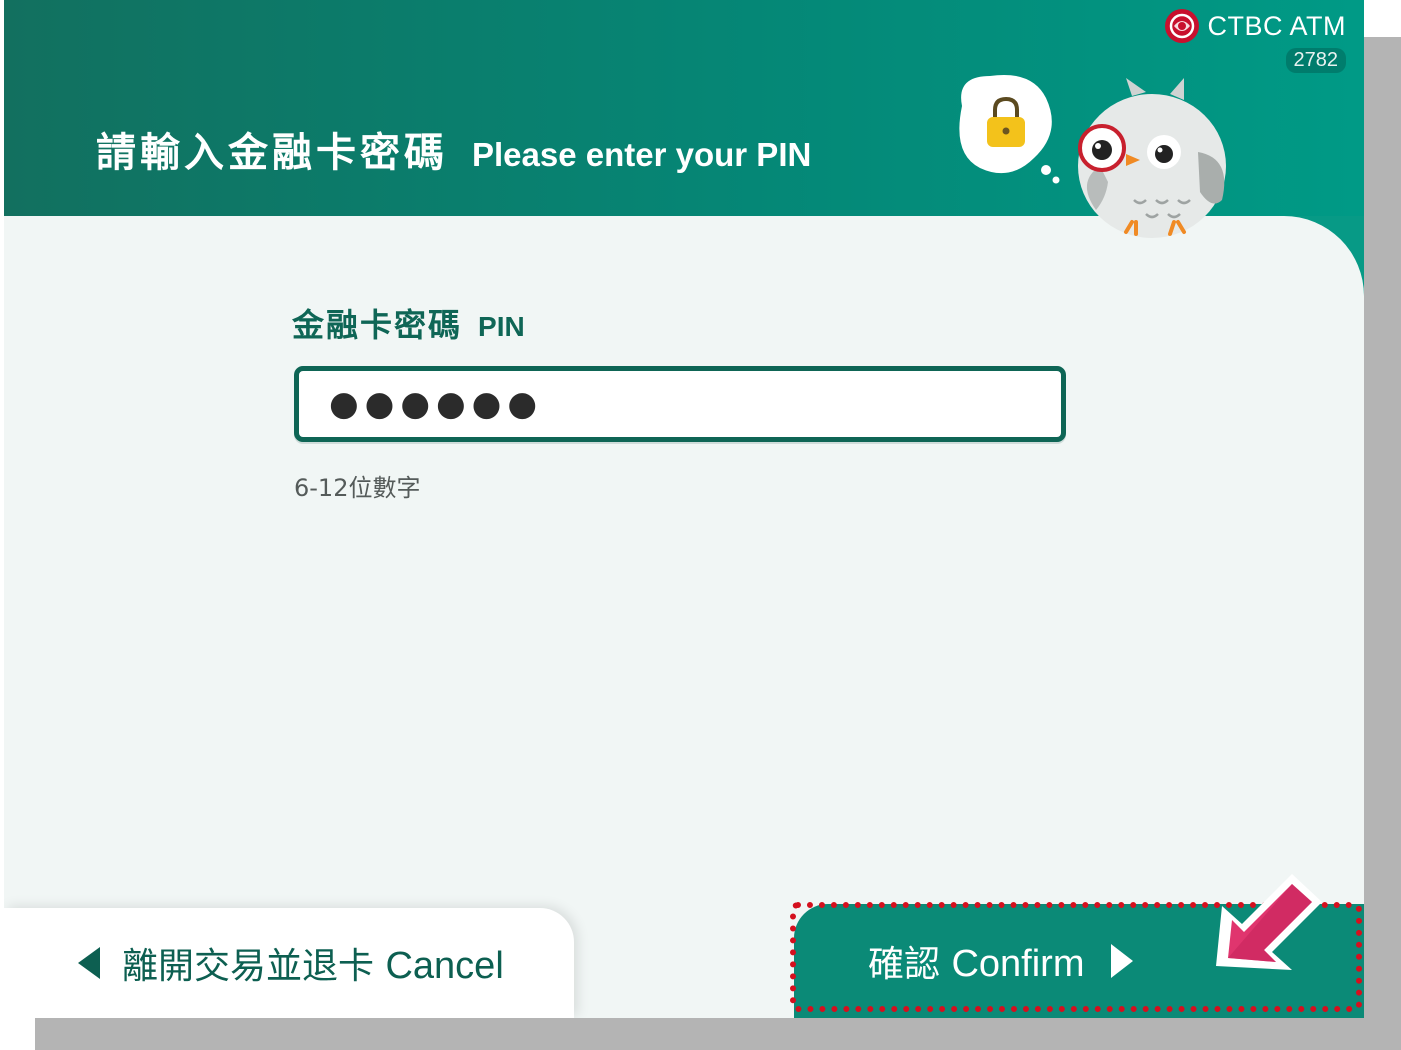 The width and height of the screenshot is (1401, 1050). What do you see at coordinates (377, 325) in the screenshot?
I see `pin-label-zh: 金融卡密碼` at bounding box center [377, 325].